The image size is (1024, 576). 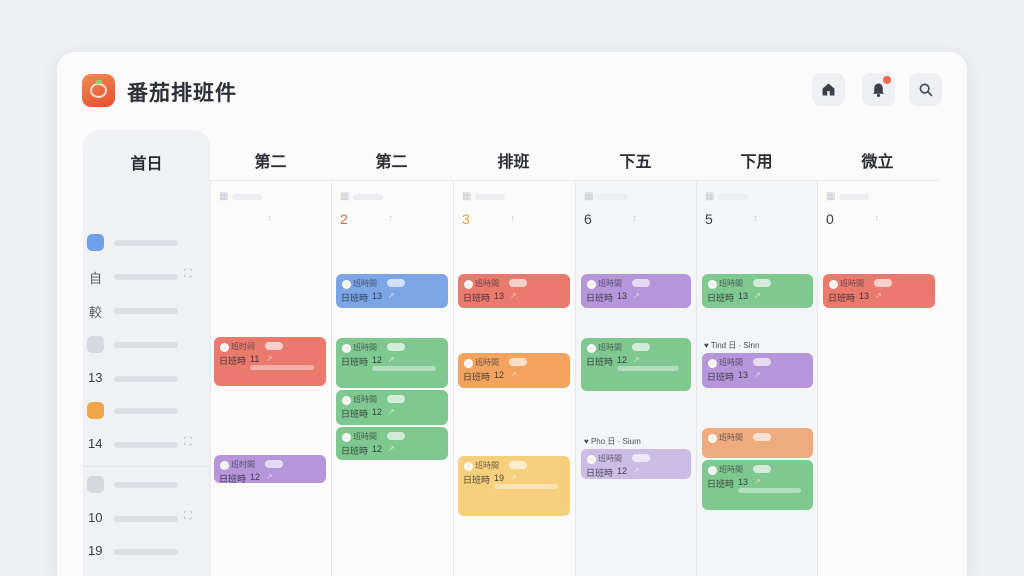 I want to click on sidebar-item: 自 ⛶, so click(x=146, y=278).